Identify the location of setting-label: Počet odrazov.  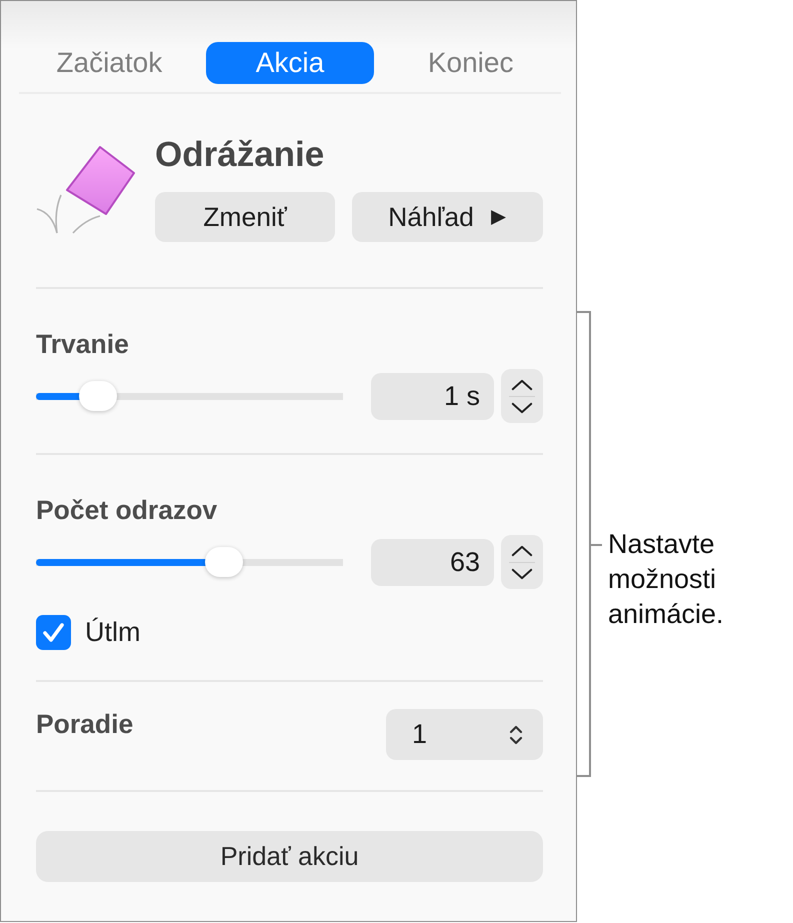
(127, 510).